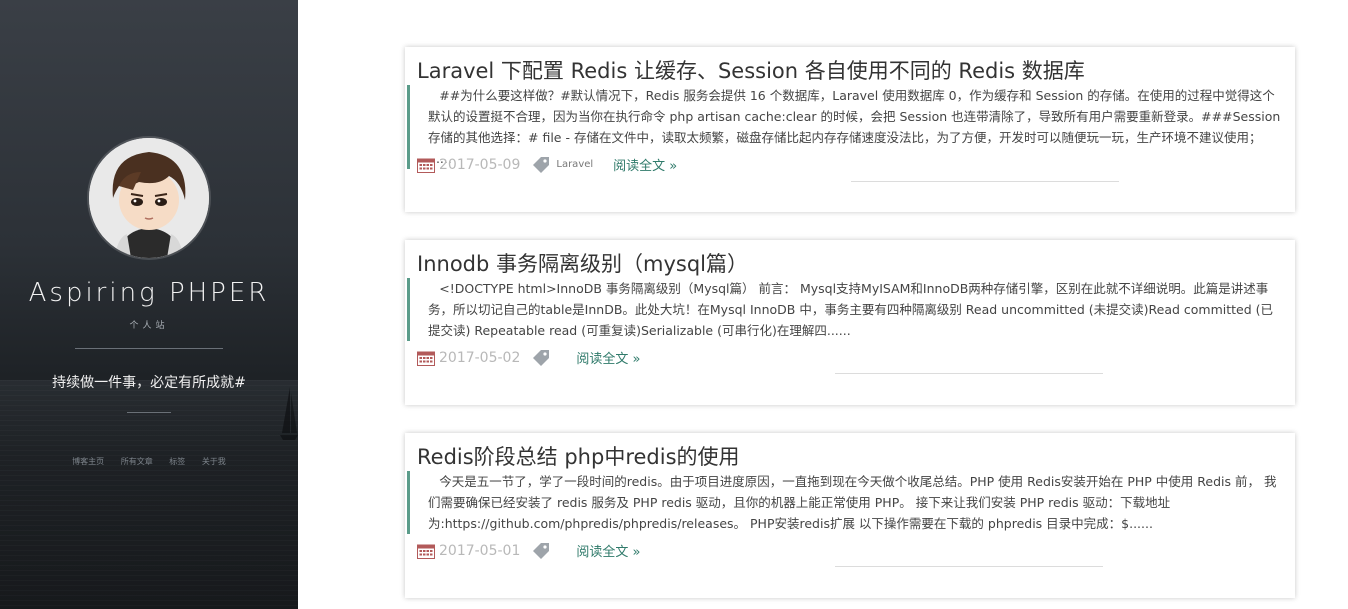  Describe the element at coordinates (214, 461) in the screenshot. I see `nav-about: 关于我` at that location.